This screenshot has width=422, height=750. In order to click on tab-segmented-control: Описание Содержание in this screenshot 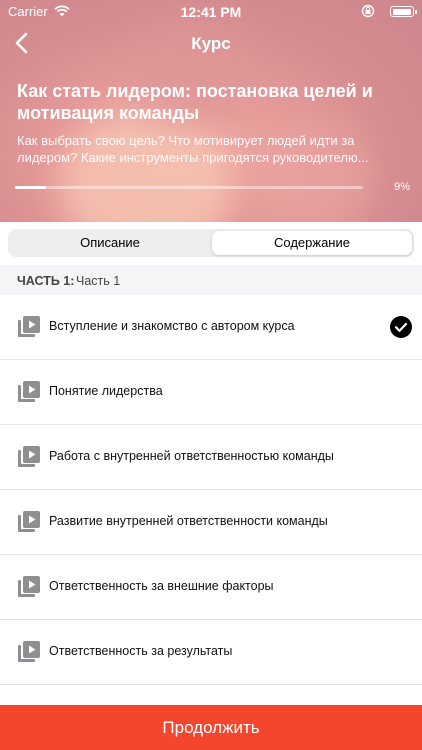, I will do `click(211, 243)`.